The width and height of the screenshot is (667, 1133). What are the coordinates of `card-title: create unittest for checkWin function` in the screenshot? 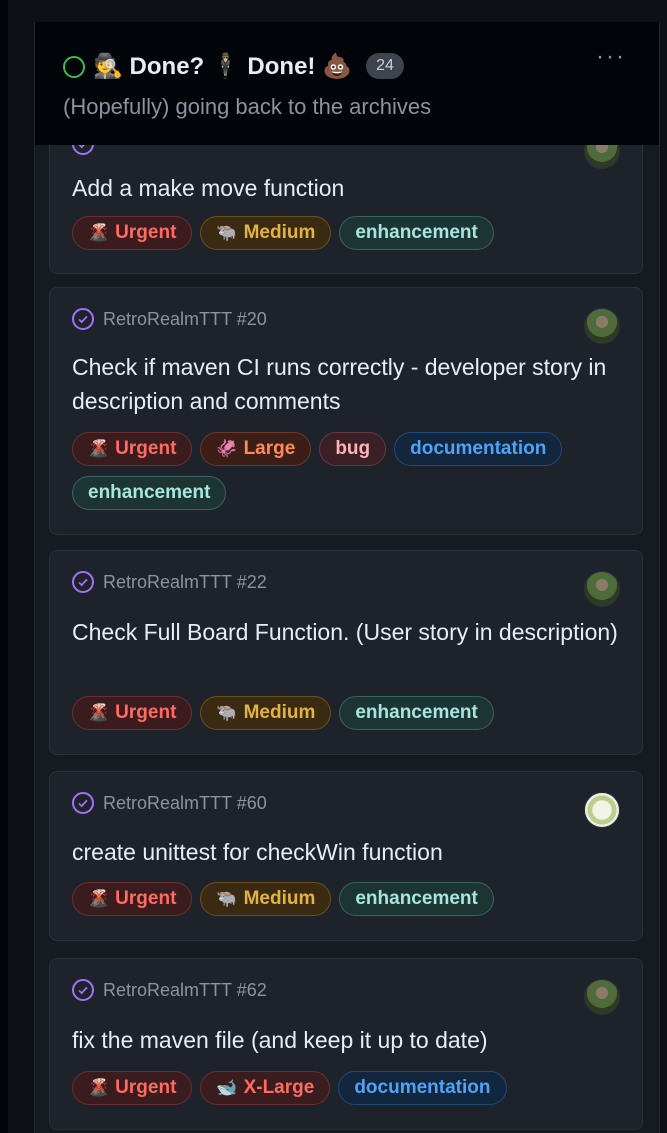 It's located at (346, 852).